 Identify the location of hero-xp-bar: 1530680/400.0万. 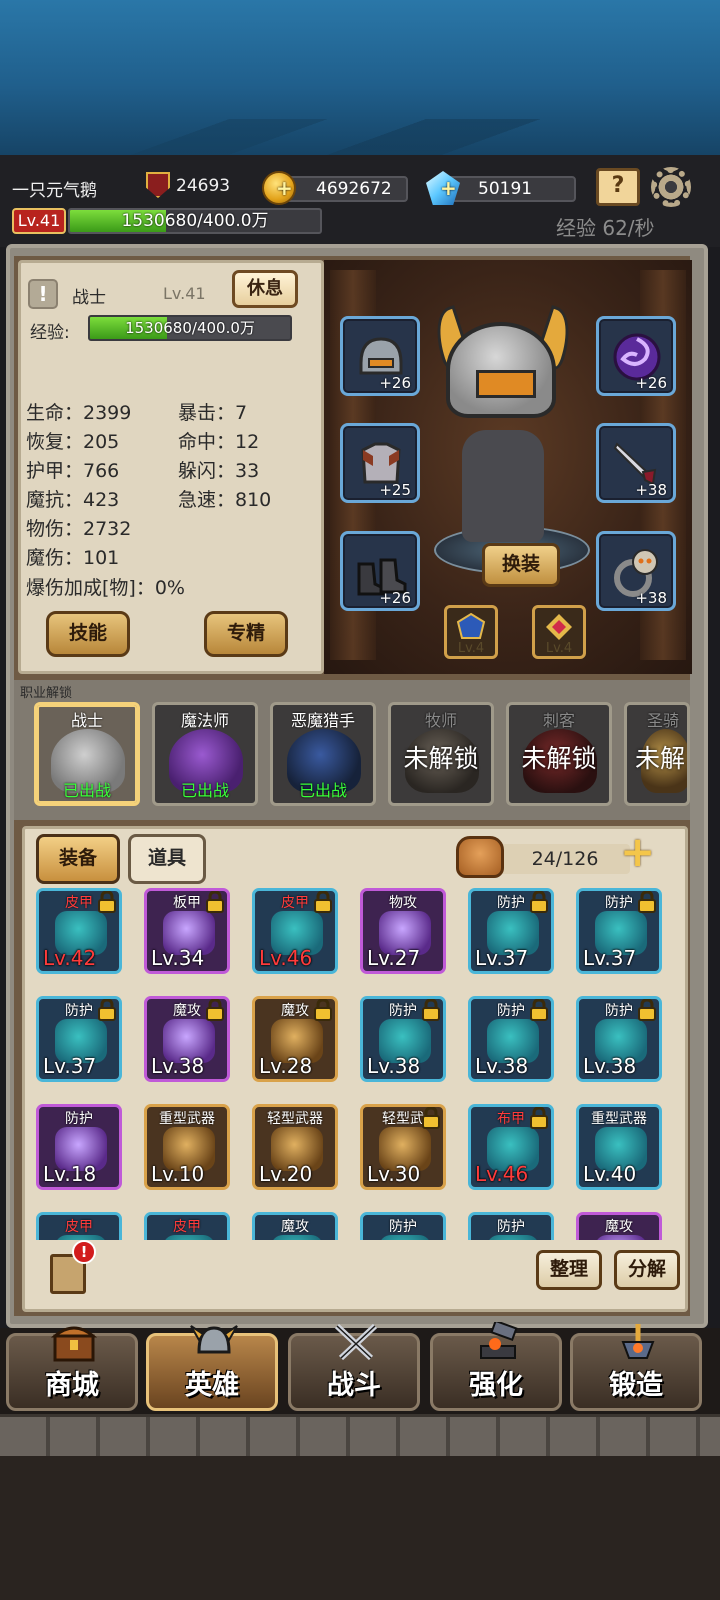
(190, 328).